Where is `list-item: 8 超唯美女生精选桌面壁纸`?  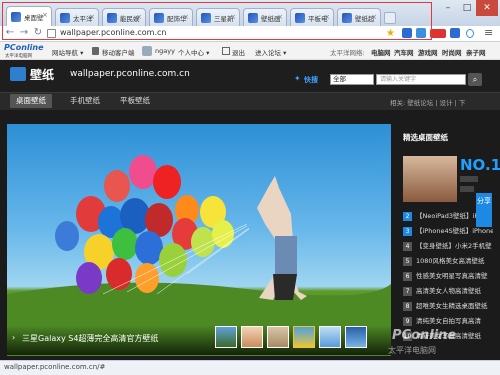 list-item: 8 超唯美女生精选桌面壁纸 is located at coordinates (448, 305).